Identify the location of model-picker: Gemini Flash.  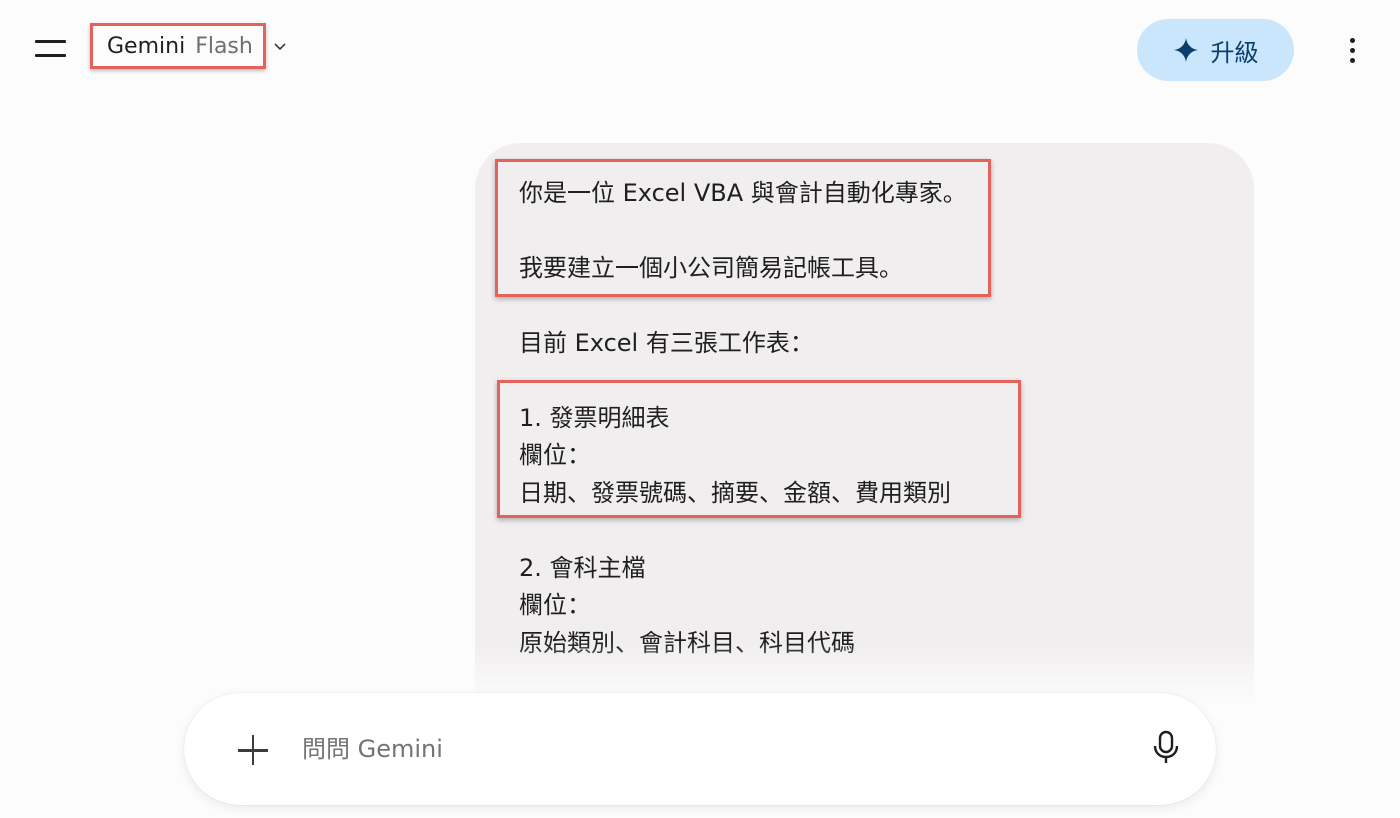
(189, 46).